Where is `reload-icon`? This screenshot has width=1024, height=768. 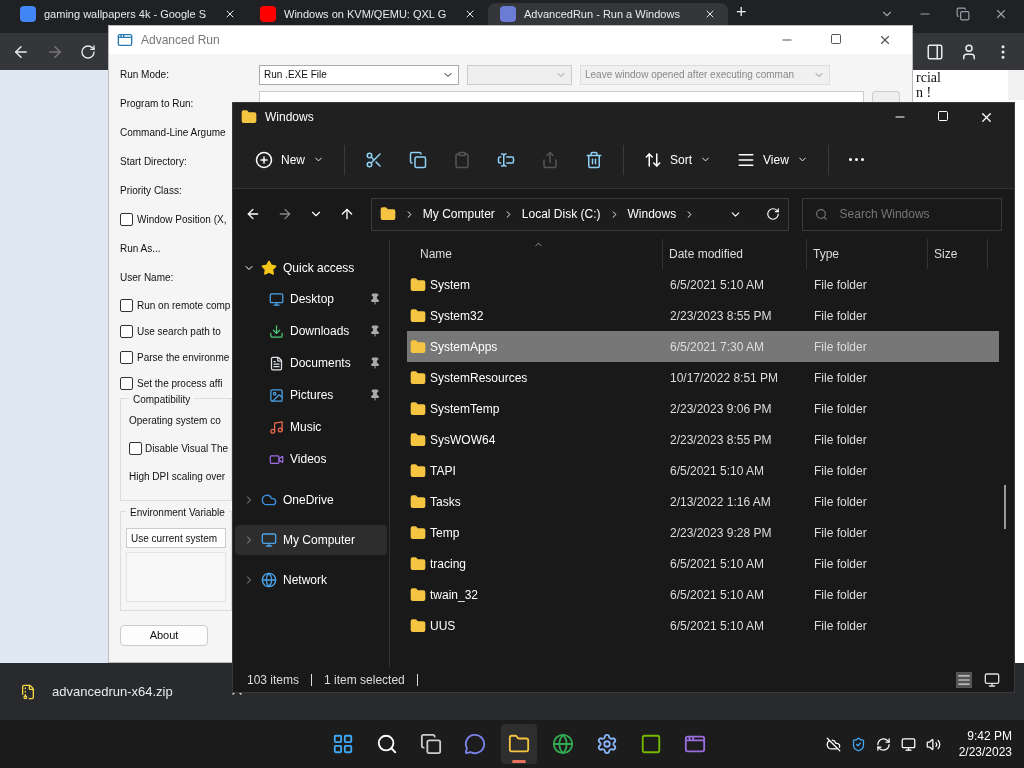 reload-icon is located at coordinates (88, 51).